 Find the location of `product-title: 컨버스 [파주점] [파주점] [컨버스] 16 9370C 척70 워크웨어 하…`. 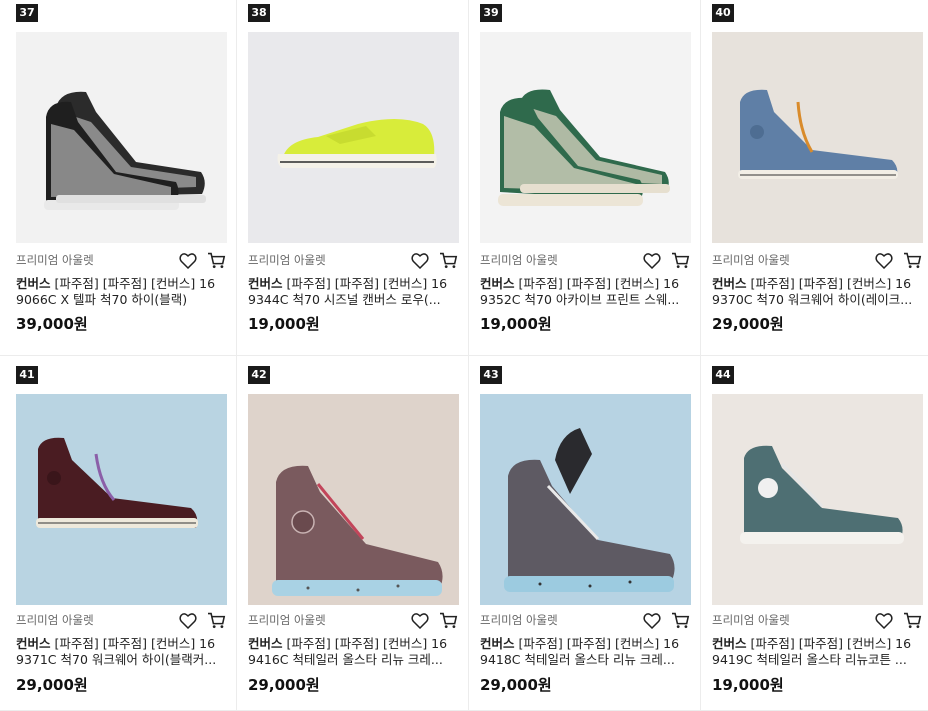

product-title: 컨버스 [파주점] [파주점] [컨버스] 16 9370C 척70 워크웨어 하… is located at coordinates (817, 292).